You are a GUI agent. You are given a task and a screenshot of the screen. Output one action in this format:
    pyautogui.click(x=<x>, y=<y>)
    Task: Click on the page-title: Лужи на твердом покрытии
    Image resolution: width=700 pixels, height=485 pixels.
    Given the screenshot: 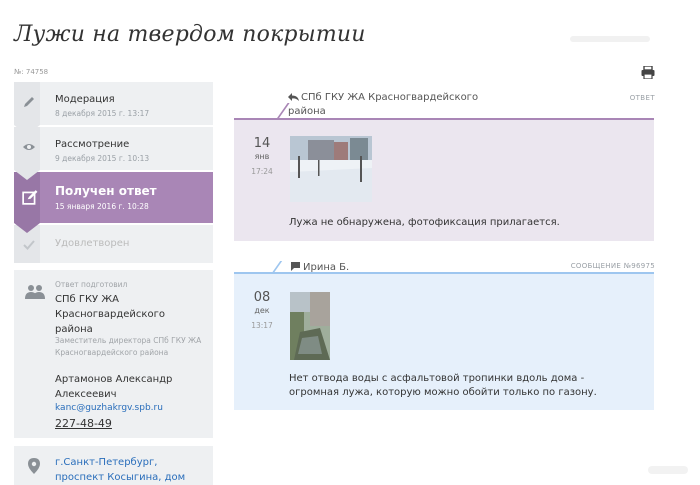 What is the action you would take?
    pyautogui.click(x=190, y=34)
    